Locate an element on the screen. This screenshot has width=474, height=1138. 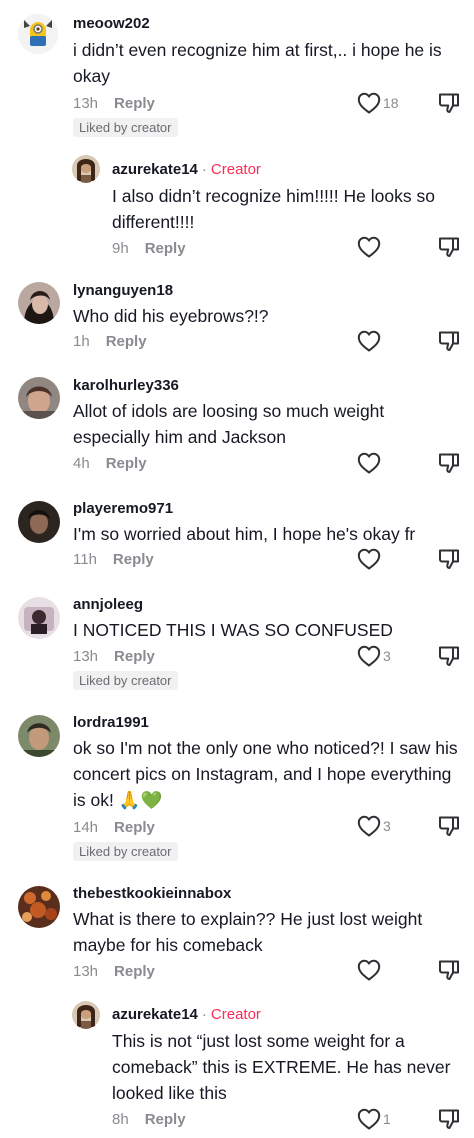
comment-username: meoow202 is located at coordinates (111, 23).